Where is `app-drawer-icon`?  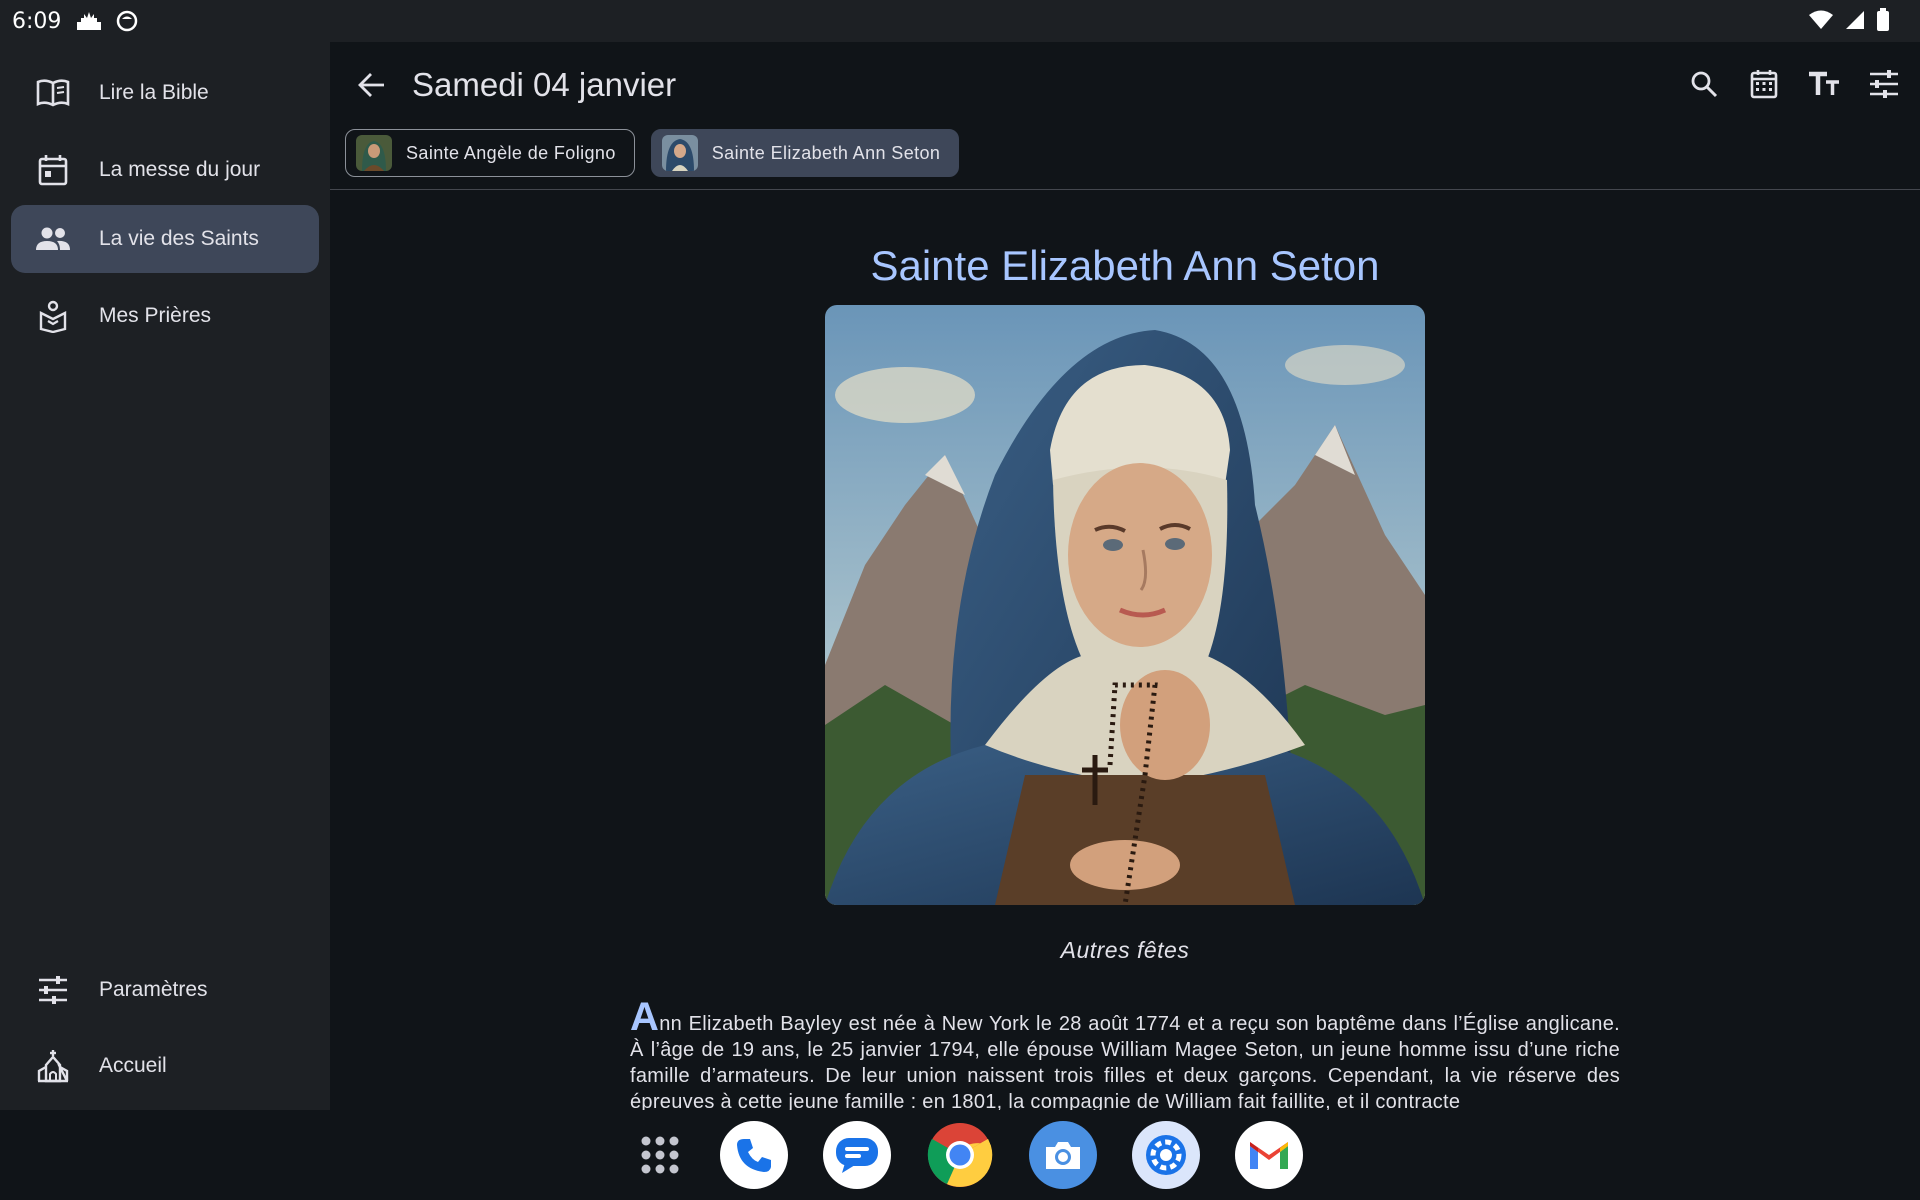 app-drawer-icon is located at coordinates (660, 1155).